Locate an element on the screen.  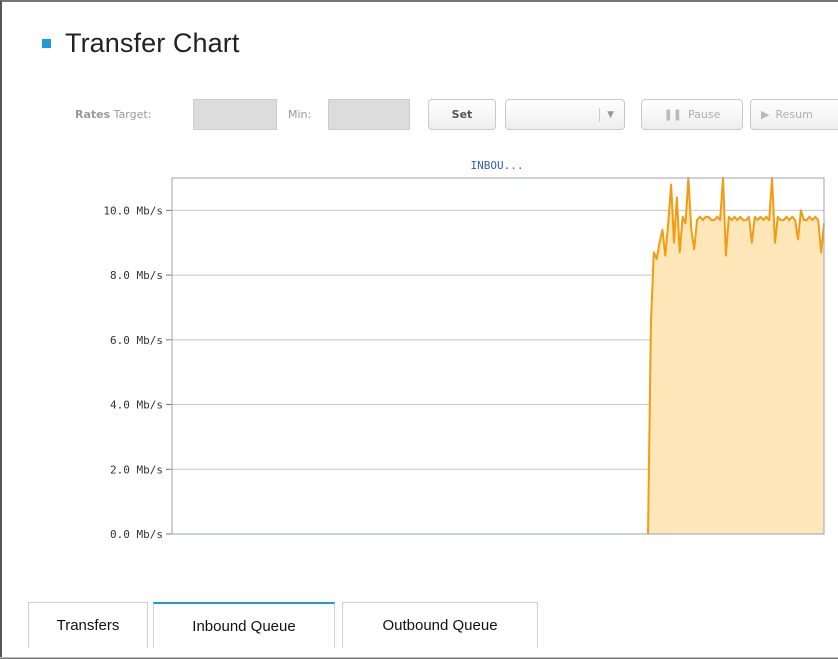
page-title: Transfer Chart is located at coordinates (152, 42).